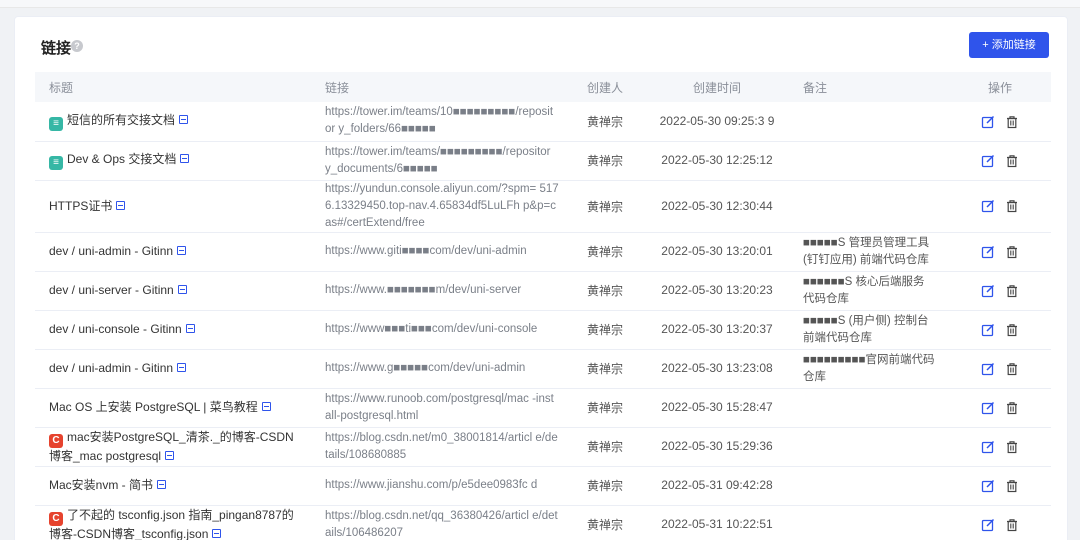  Describe the element at coordinates (717, 369) in the screenshot. I see `cell-created-time: 2022-05-30 13:23:08` at that location.